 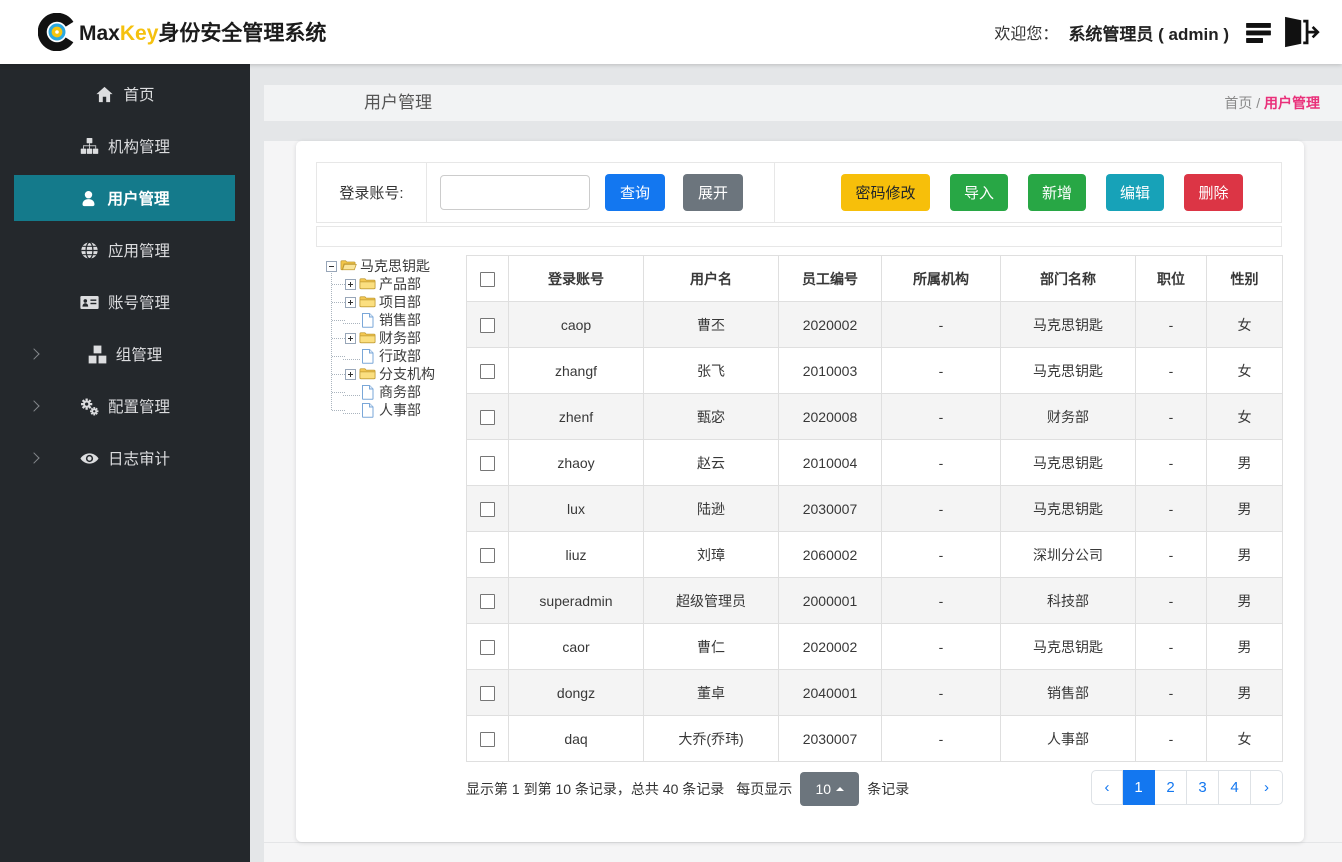 I want to click on table-row: zhangf 张飞 2010003 - 马克思钥匙 - 女, so click(x=874, y=370).